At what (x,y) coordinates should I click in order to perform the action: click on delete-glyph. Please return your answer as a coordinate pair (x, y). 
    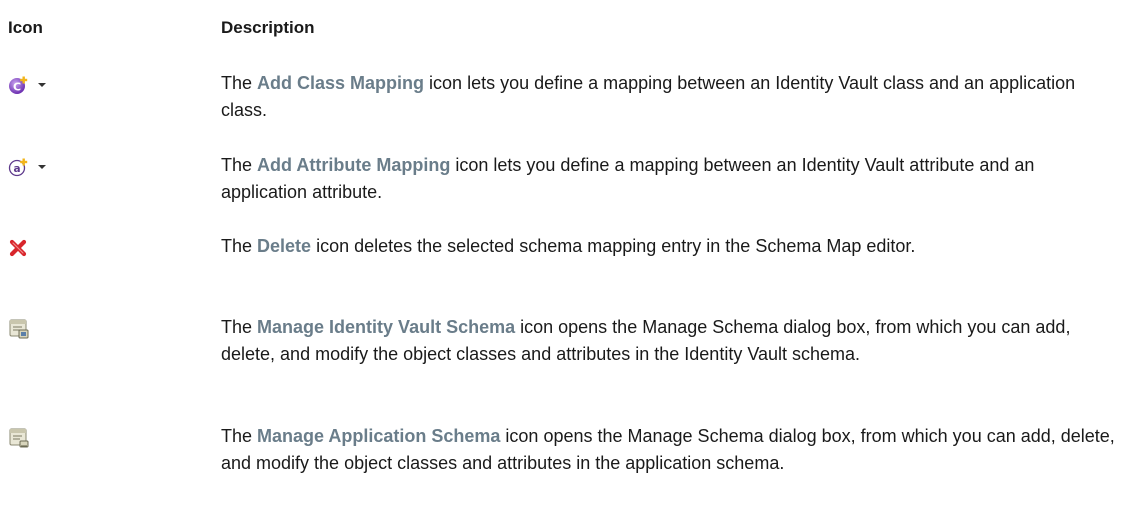
    Looking at the image, I should click on (18, 248).